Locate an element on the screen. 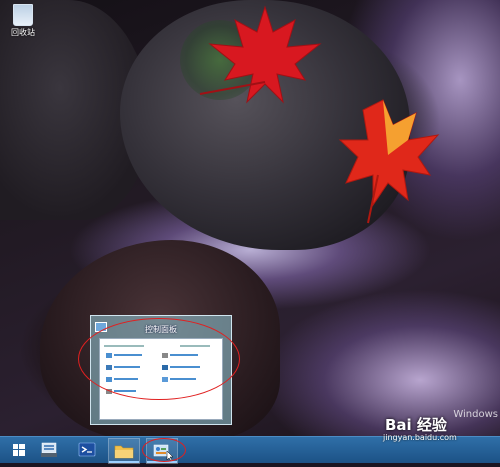 This screenshot has width=500, height=467. recycle-bin-icon is located at coordinates (23, 15).